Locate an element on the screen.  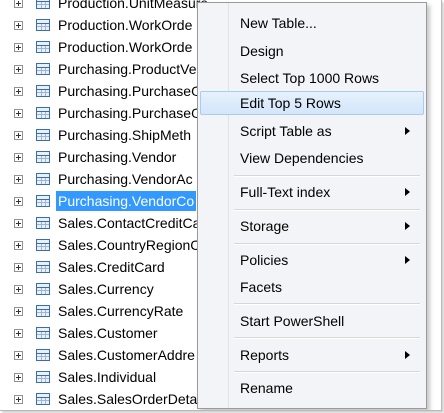
menu-item-label: Start PowerShell is located at coordinates (292, 321).